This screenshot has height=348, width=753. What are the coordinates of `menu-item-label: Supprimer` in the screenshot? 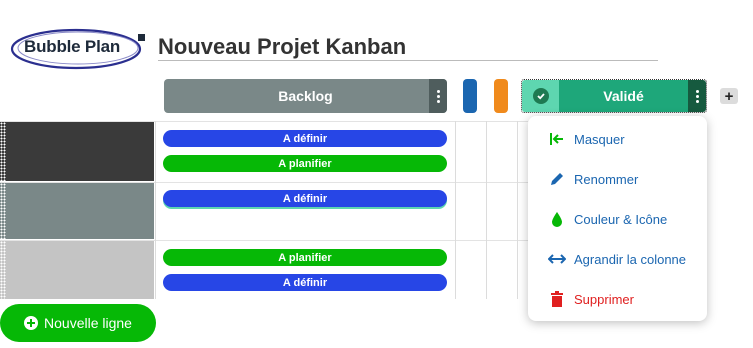 It's located at (604, 299).